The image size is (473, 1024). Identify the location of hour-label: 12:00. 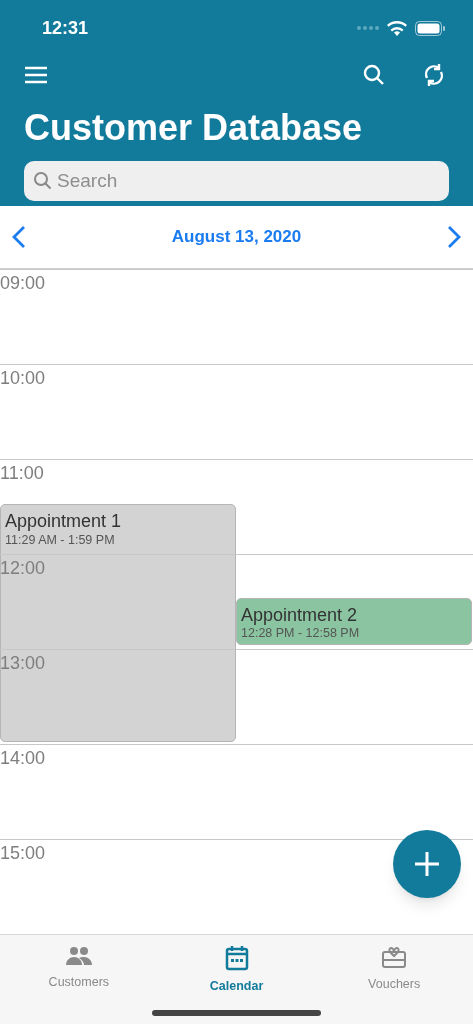
(23, 567).